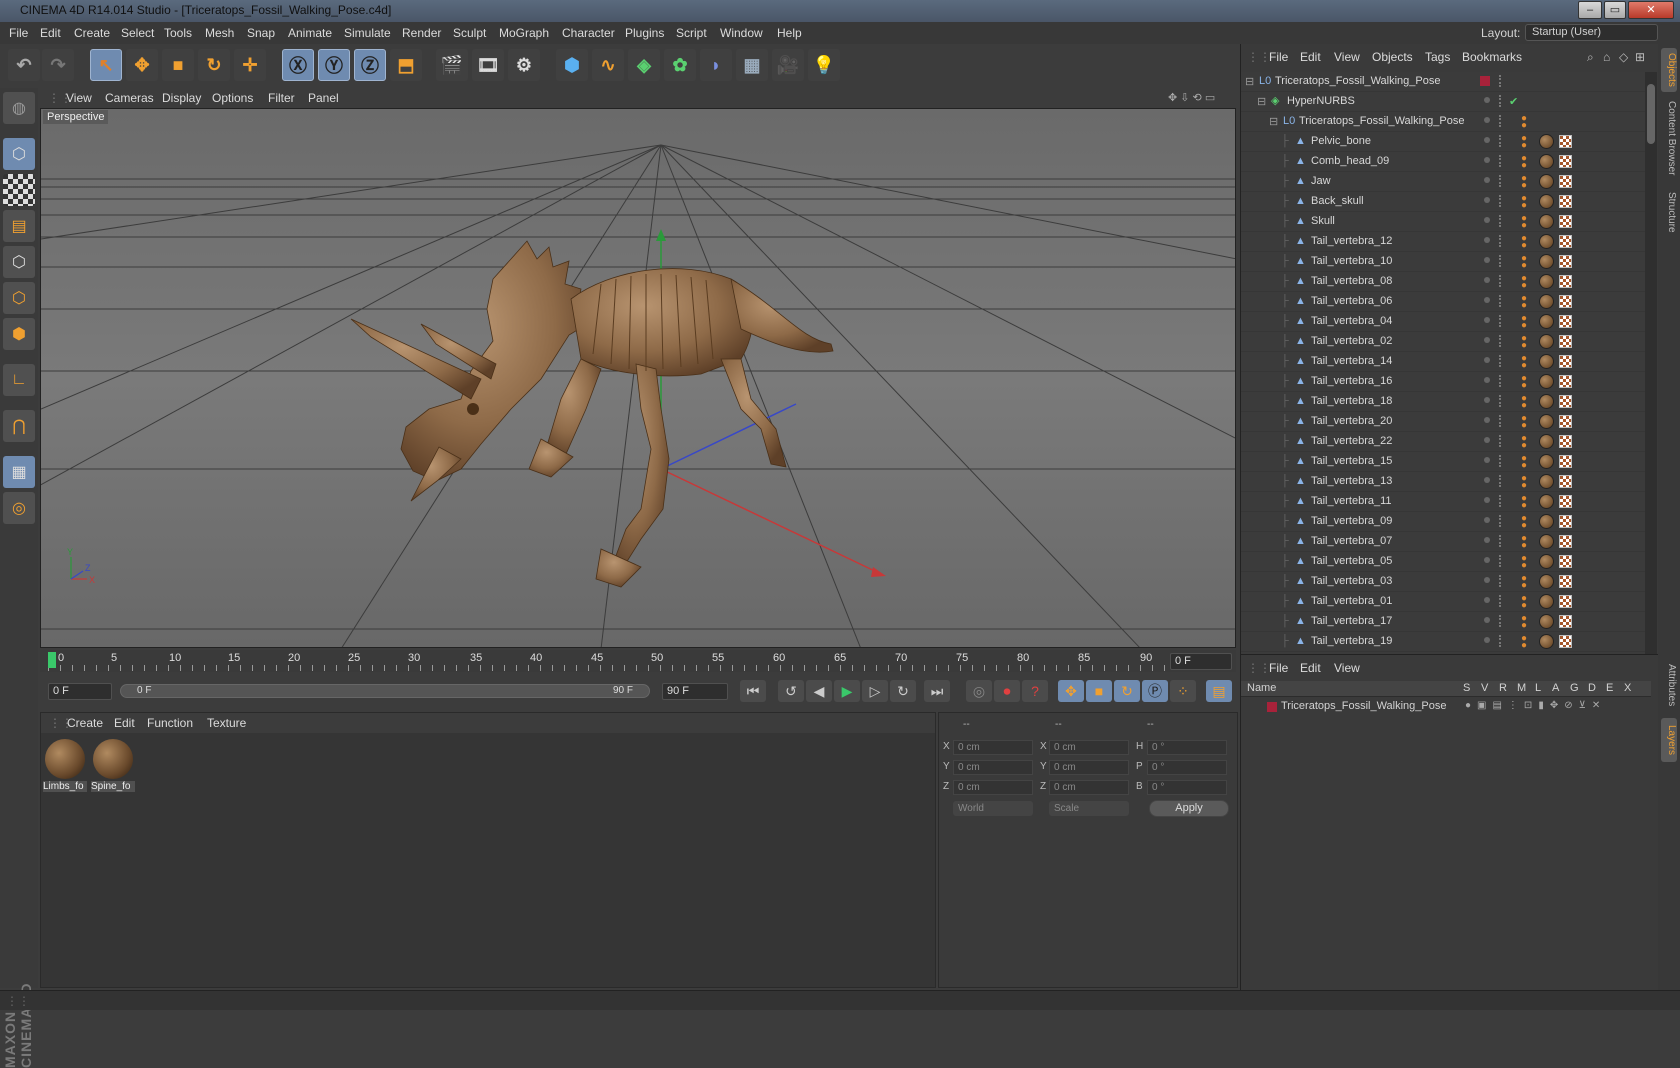 This screenshot has height=1068, width=1680. Describe the element at coordinates (1443, 622) in the screenshot. I see `tree-row-bone: ├ ▲ Tail_vertebra_17 ● ●` at that location.